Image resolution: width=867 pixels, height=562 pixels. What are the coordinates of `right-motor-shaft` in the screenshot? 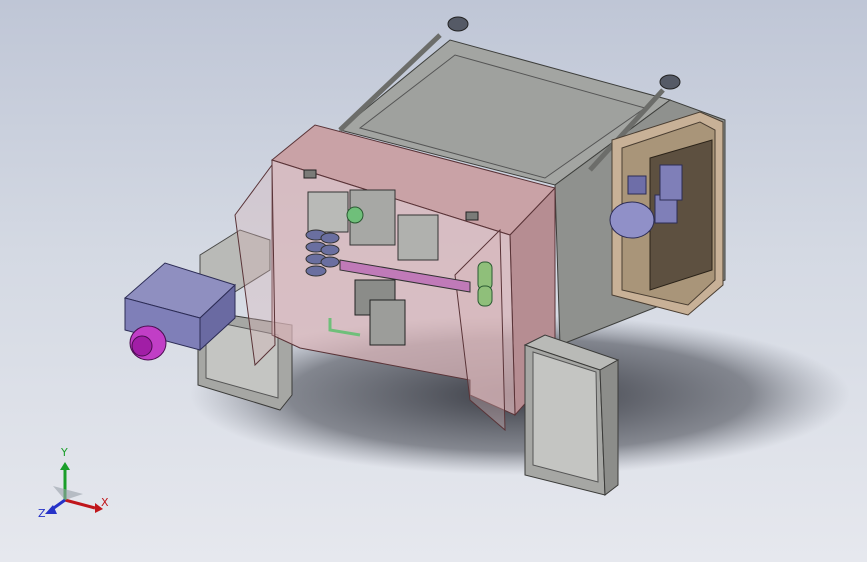 It's located at (671, 182).